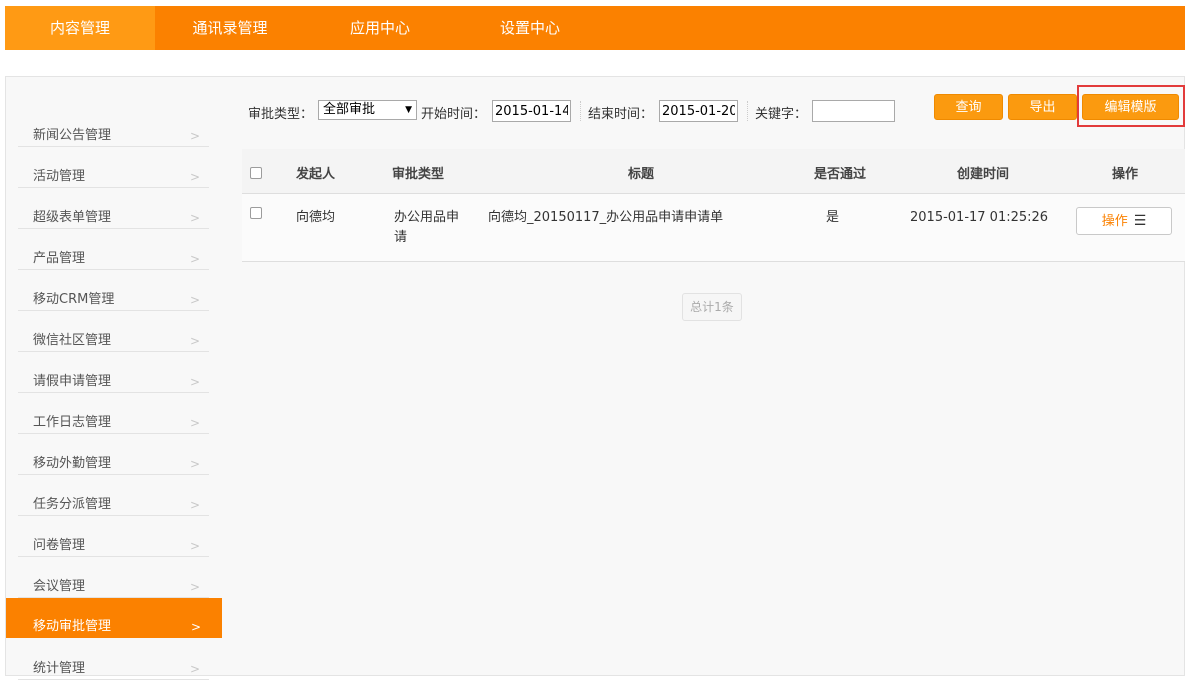  Describe the element at coordinates (113, 209) in the screenshot. I see `sidebar-item-super-form: 超级表单管理 >` at that location.